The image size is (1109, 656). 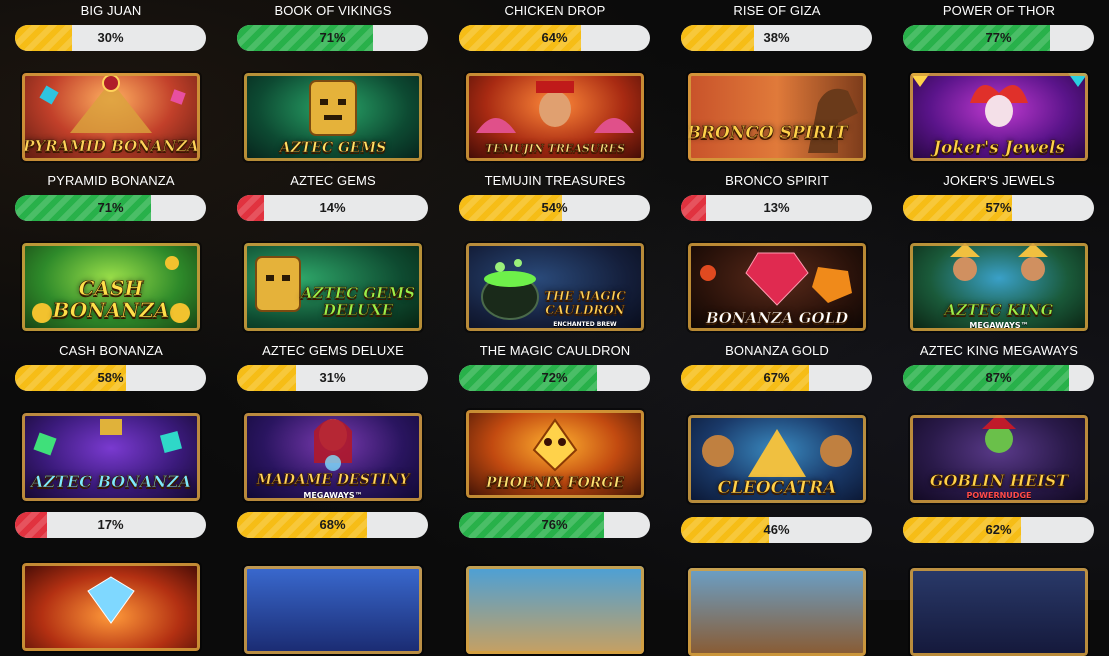 I want to click on game-thumb-cash-bonanza: CASH BONANZA, so click(x=111, y=287).